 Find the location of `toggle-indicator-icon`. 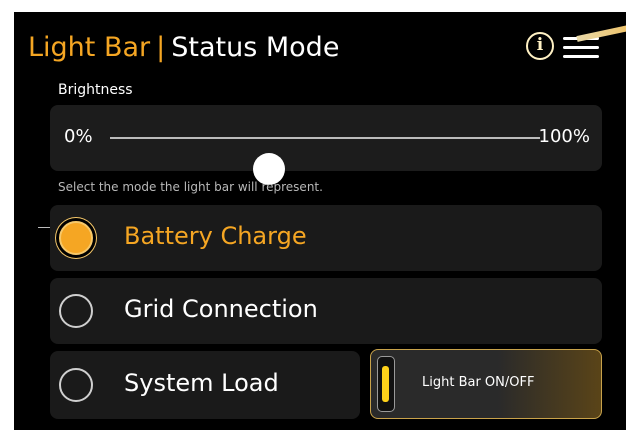

toggle-indicator-icon is located at coordinates (386, 384).